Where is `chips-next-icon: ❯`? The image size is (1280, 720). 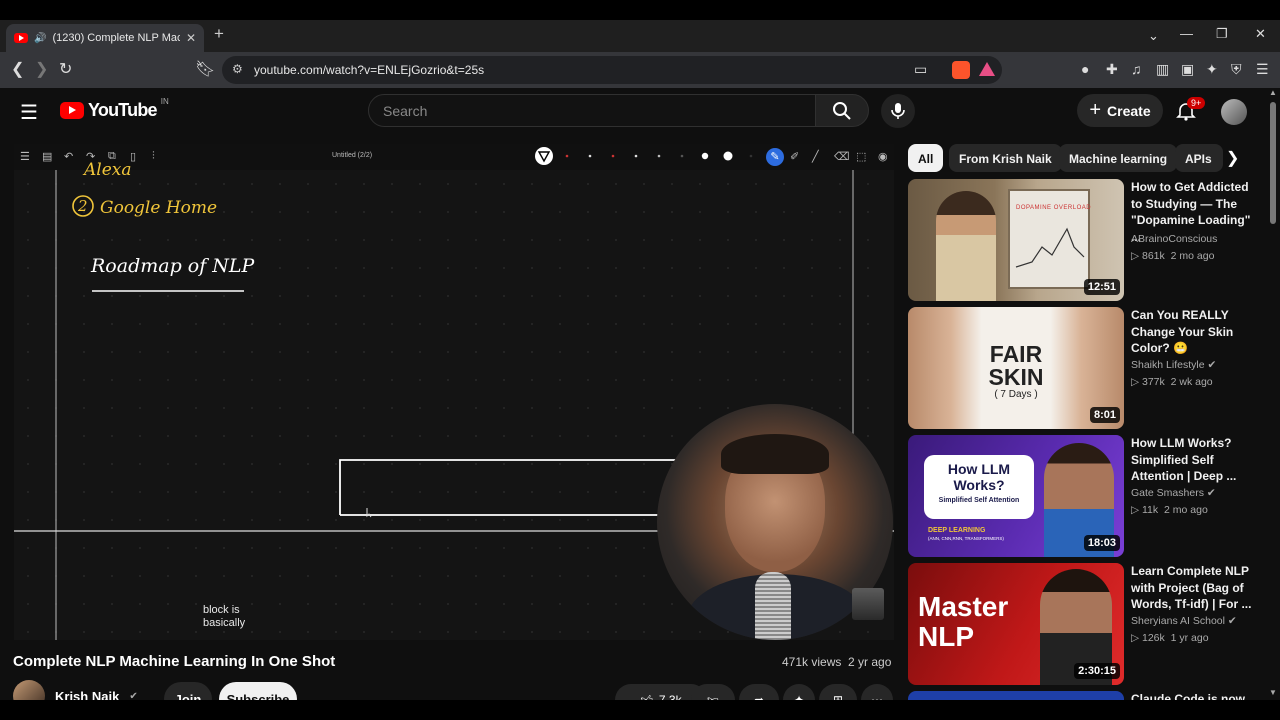 chips-next-icon: ❯ is located at coordinates (1232, 158).